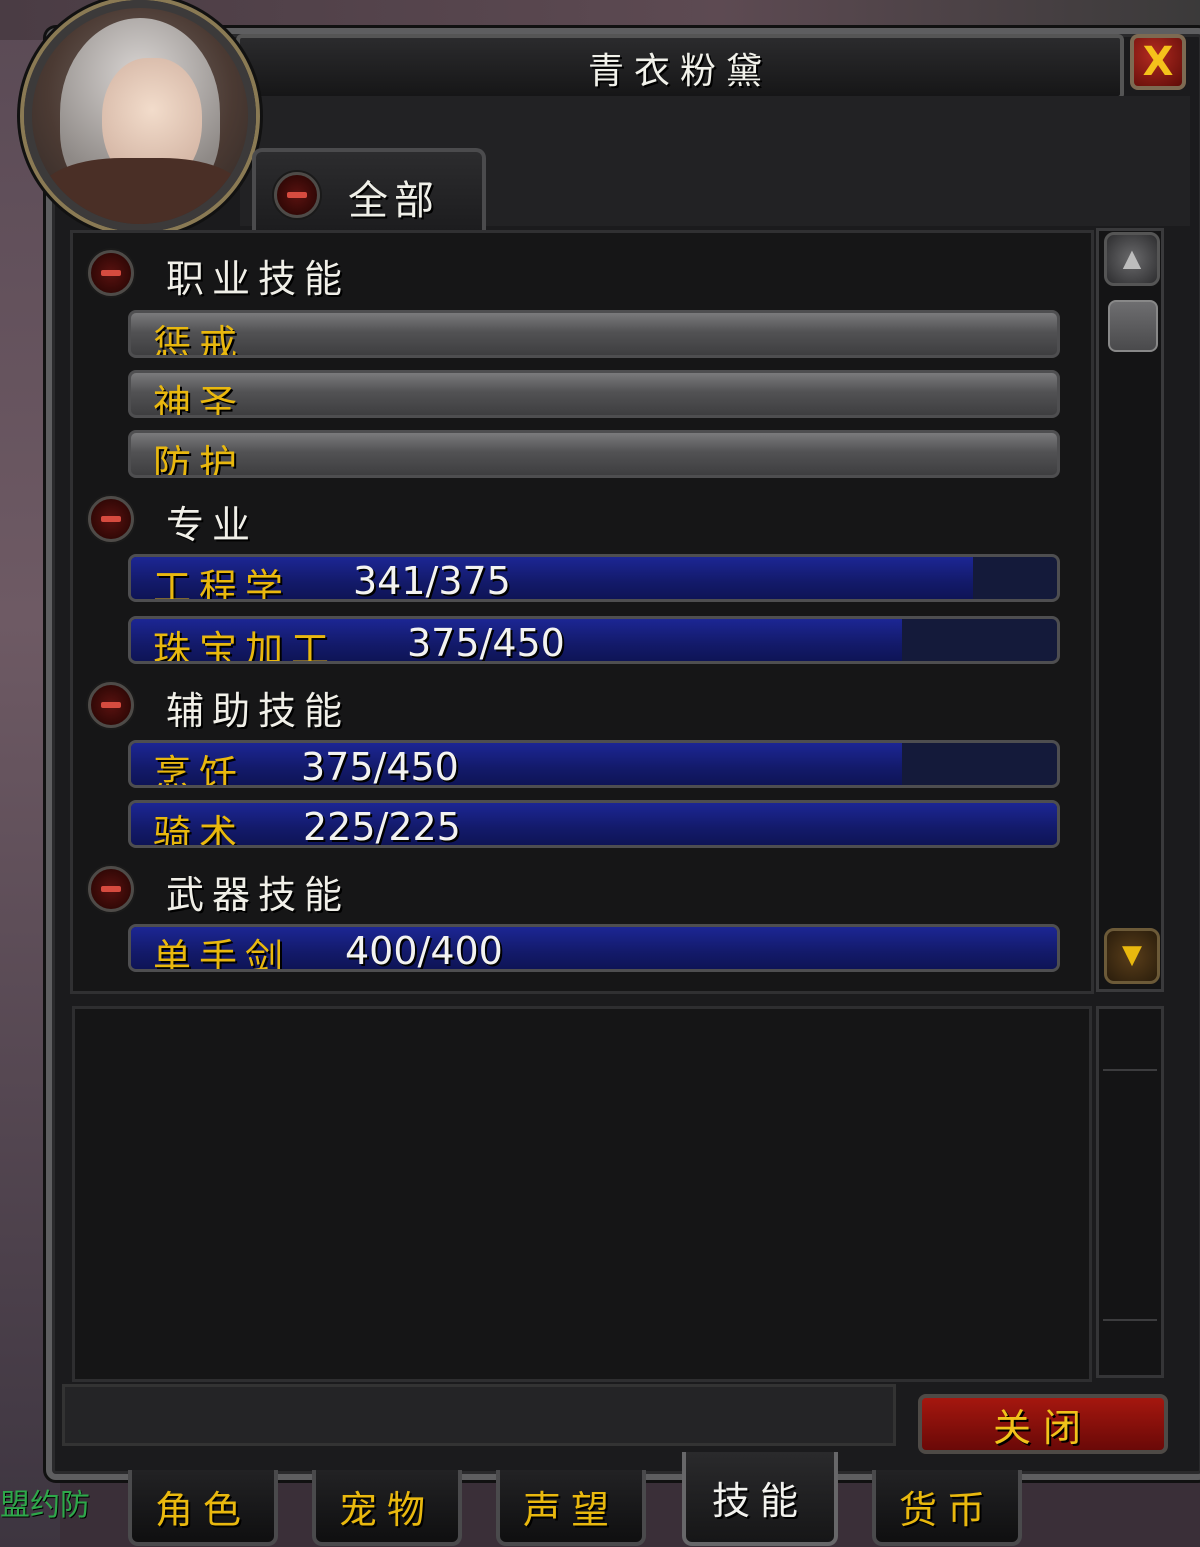  I want to click on title-bar: 青衣粉黛, so click(680, 67).